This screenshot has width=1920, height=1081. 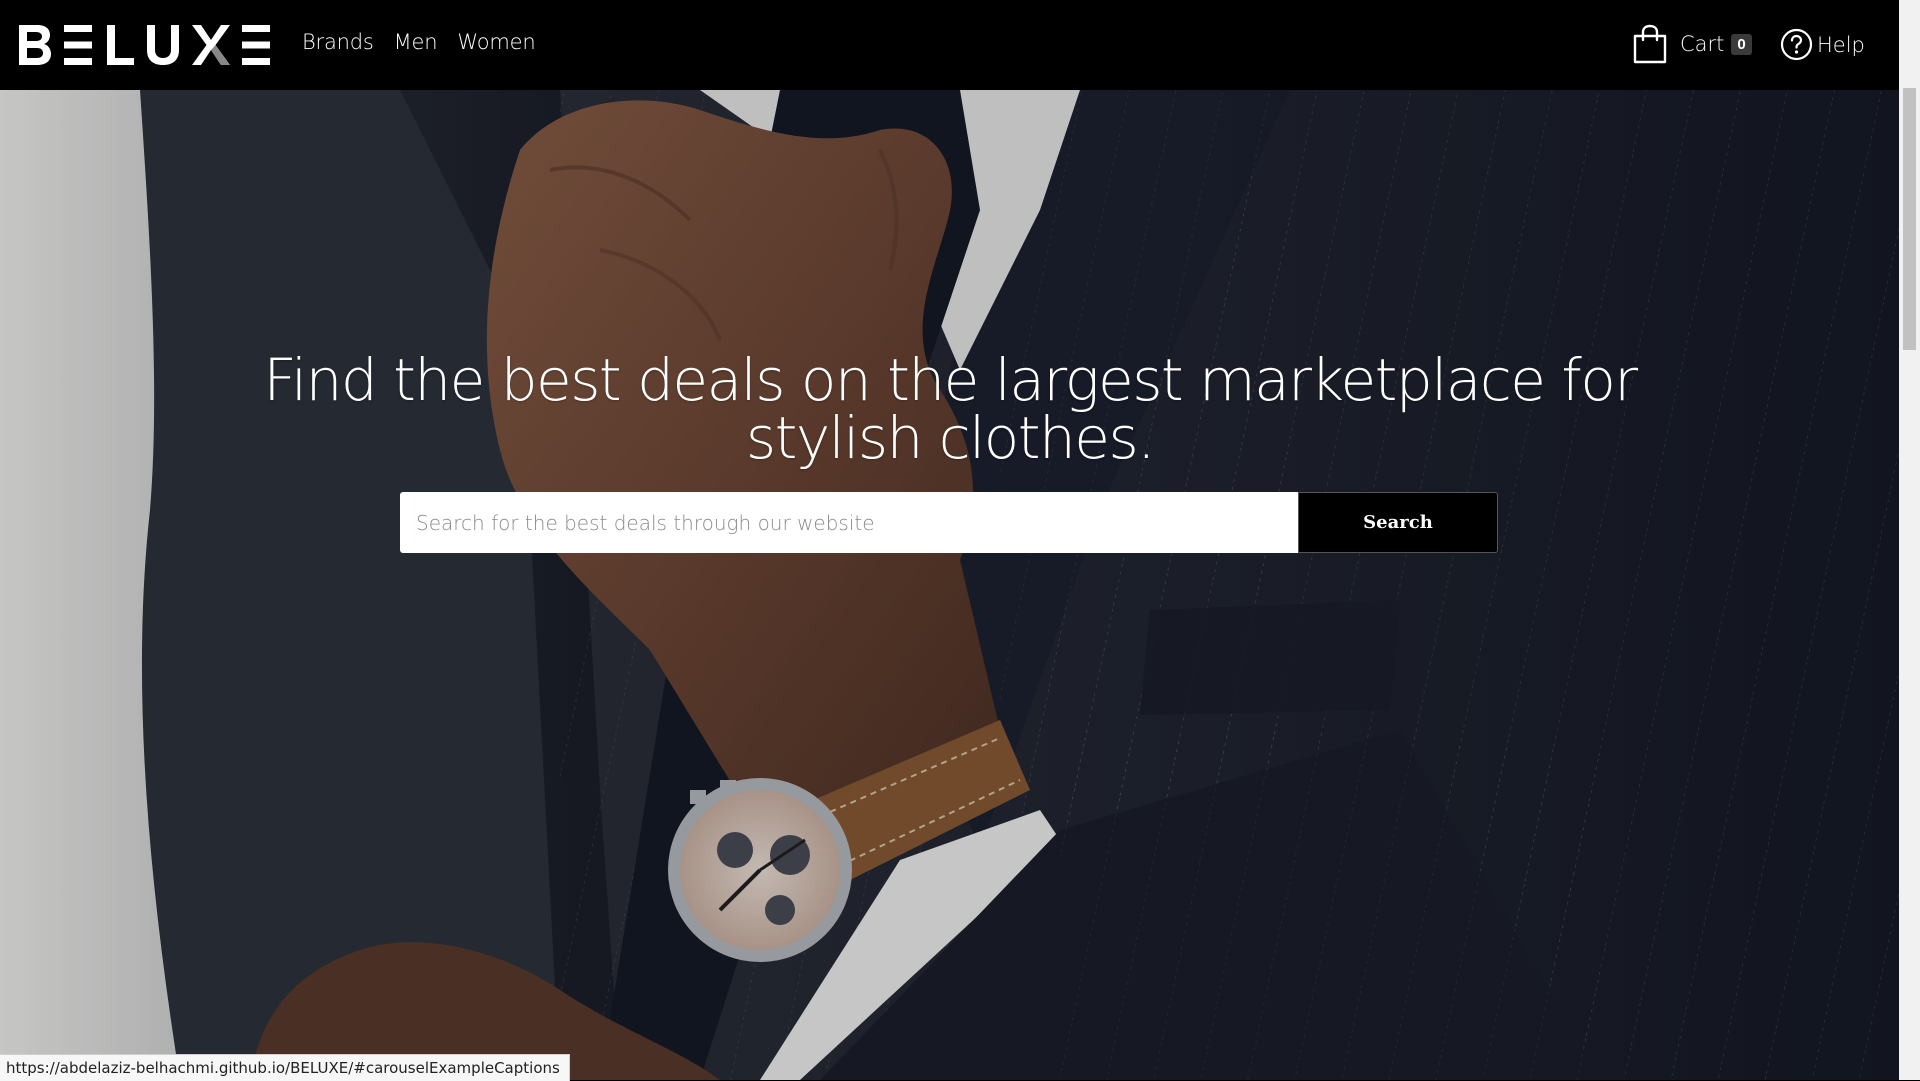 I want to click on cart-link: Cart 0, so click(x=1692, y=44).